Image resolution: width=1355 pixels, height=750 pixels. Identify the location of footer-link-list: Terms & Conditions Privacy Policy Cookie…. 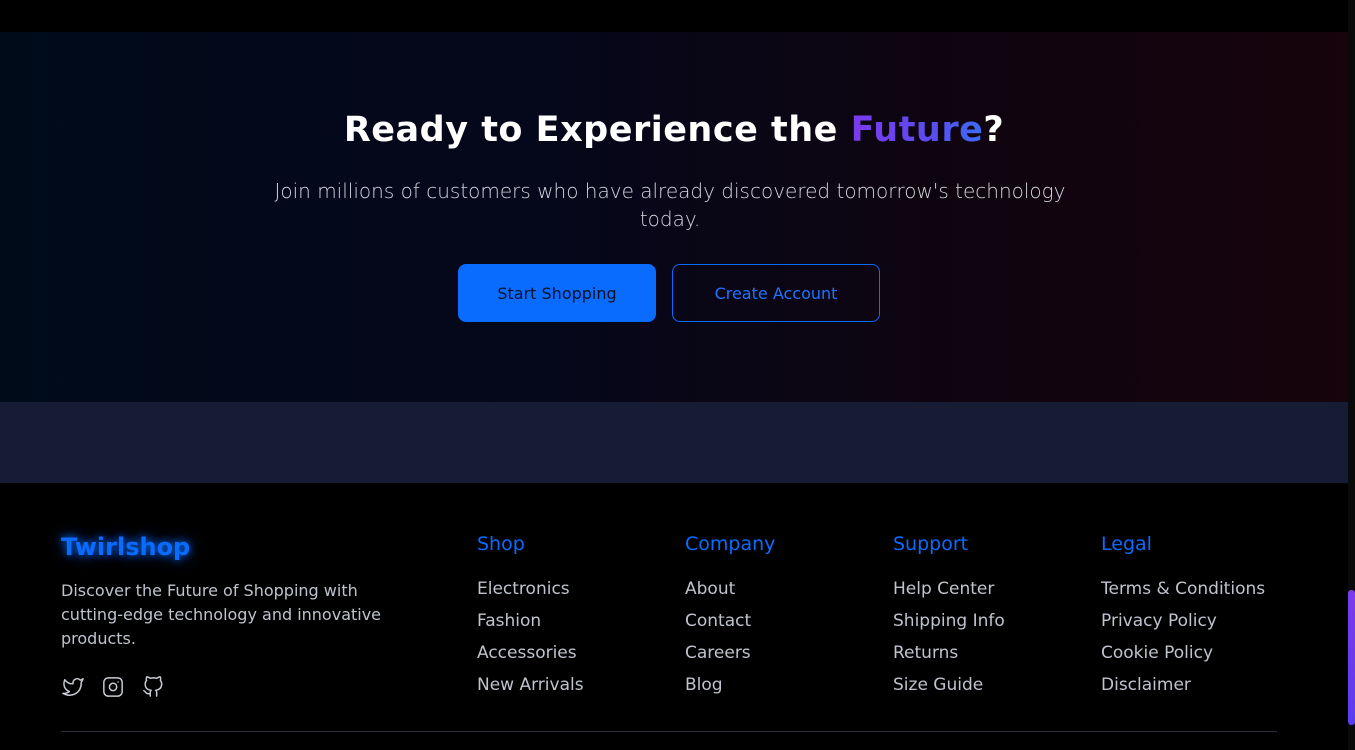
(1183, 637).